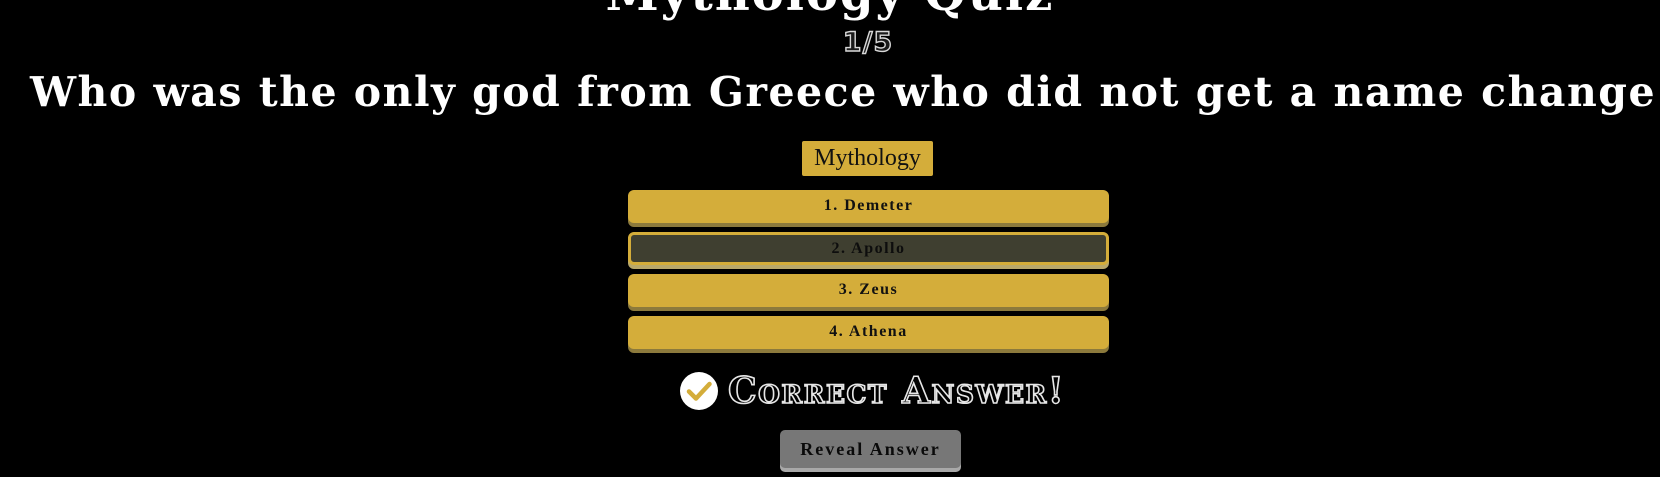 This screenshot has width=1660, height=477. What do you see at coordinates (868, 290) in the screenshot?
I see `answer-option-3: 3. Zeus` at bounding box center [868, 290].